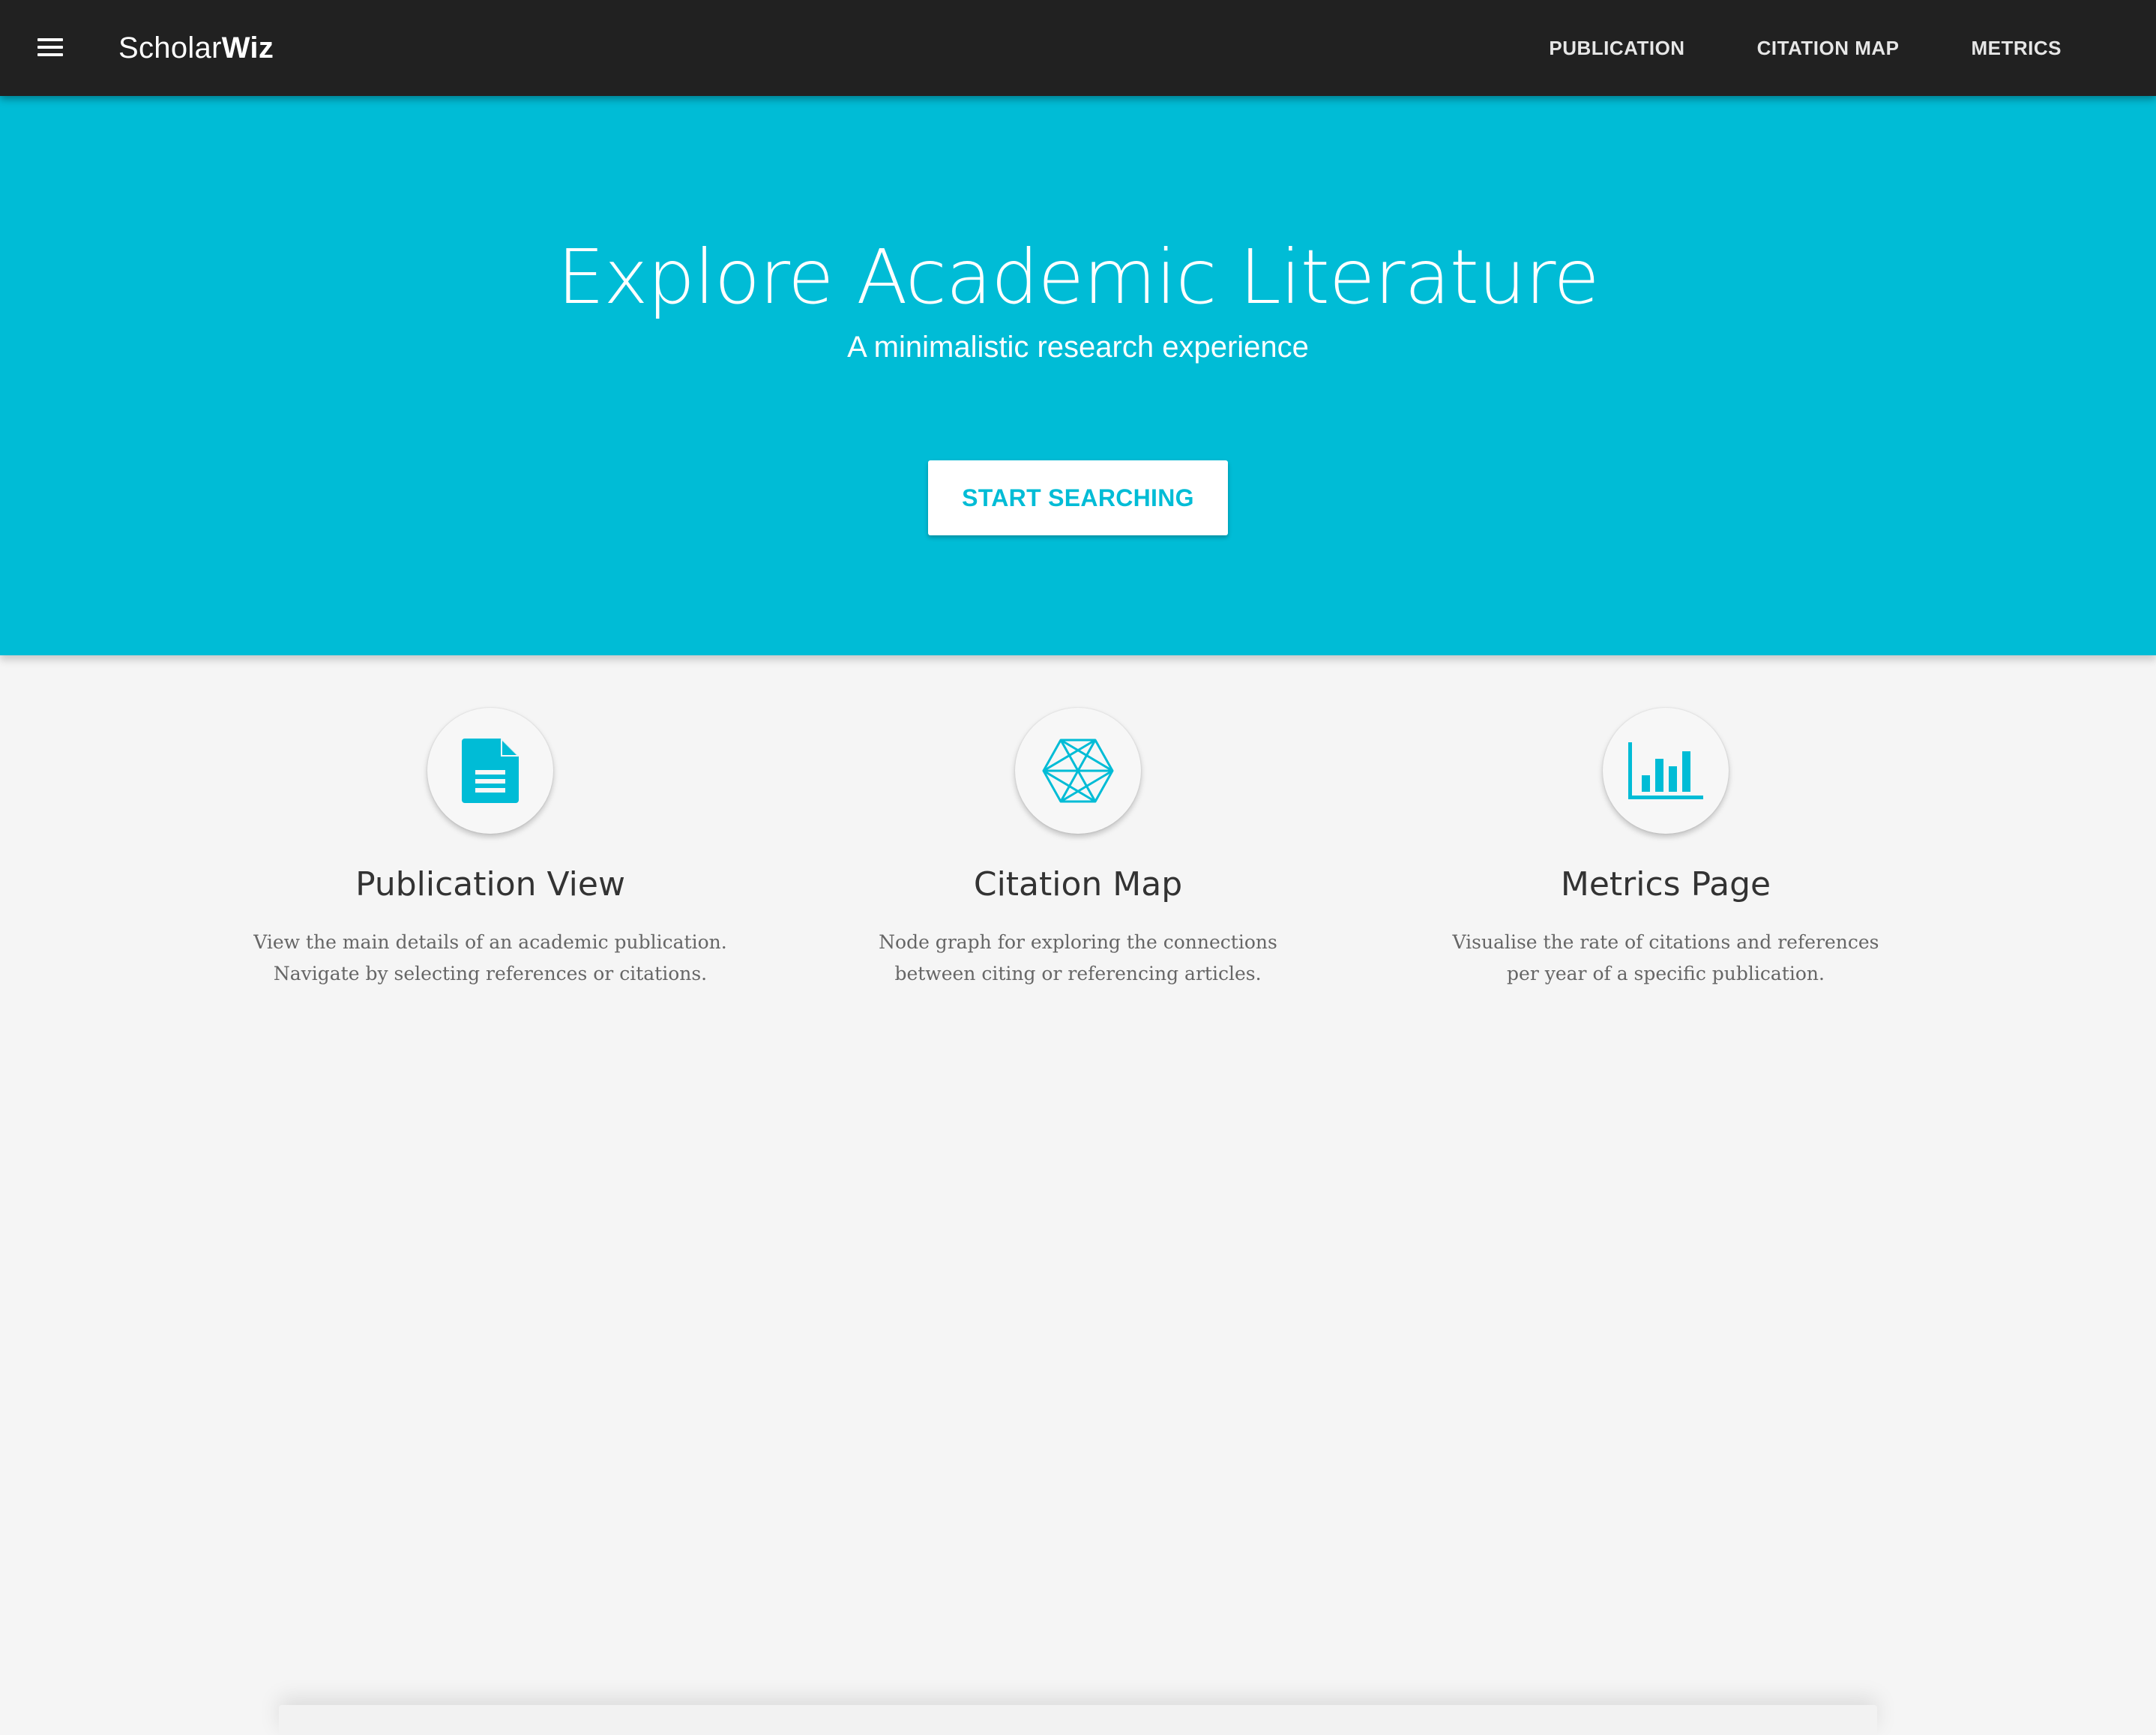 This screenshot has width=2156, height=1735. Describe the element at coordinates (490, 884) in the screenshot. I see `feature-title: Publication View` at that location.